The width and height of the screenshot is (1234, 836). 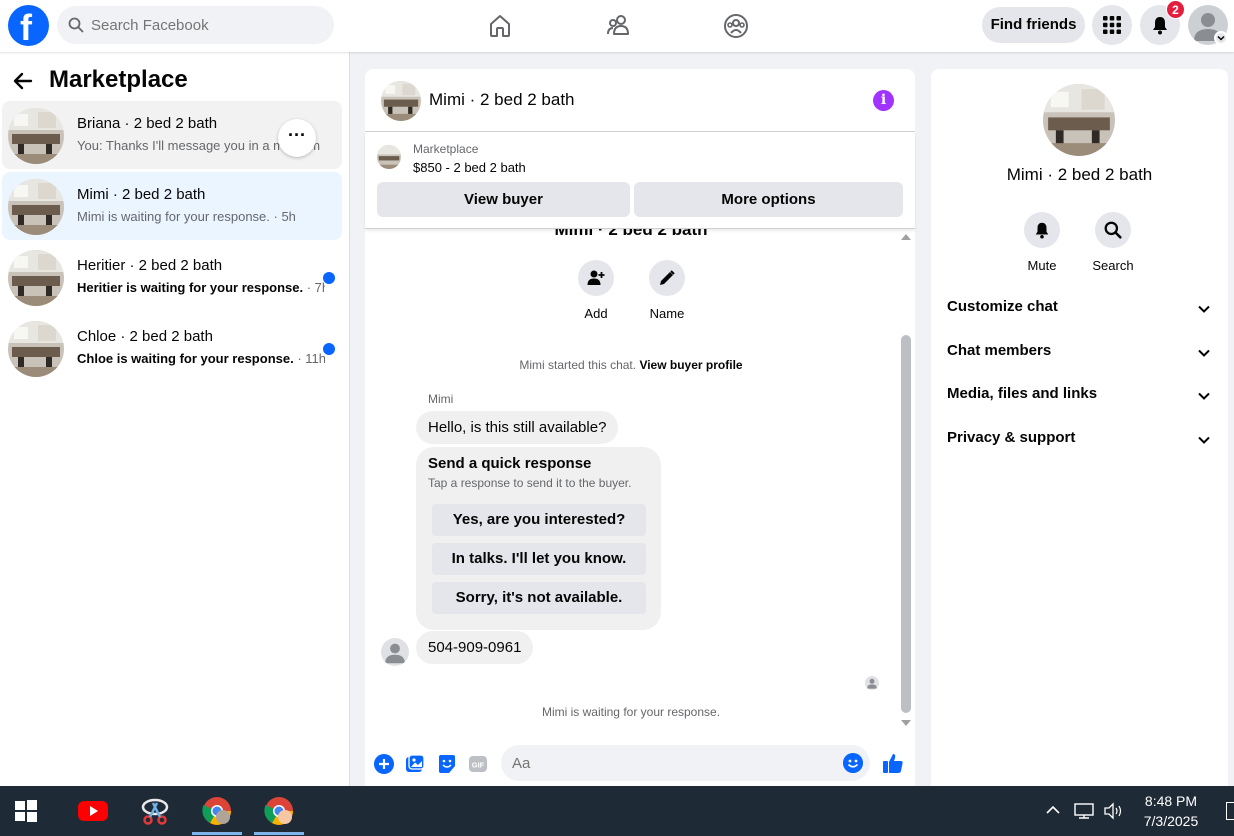 What do you see at coordinates (539, 559) in the screenshot?
I see `quick-response-option: In talks. I'll let you know.` at bounding box center [539, 559].